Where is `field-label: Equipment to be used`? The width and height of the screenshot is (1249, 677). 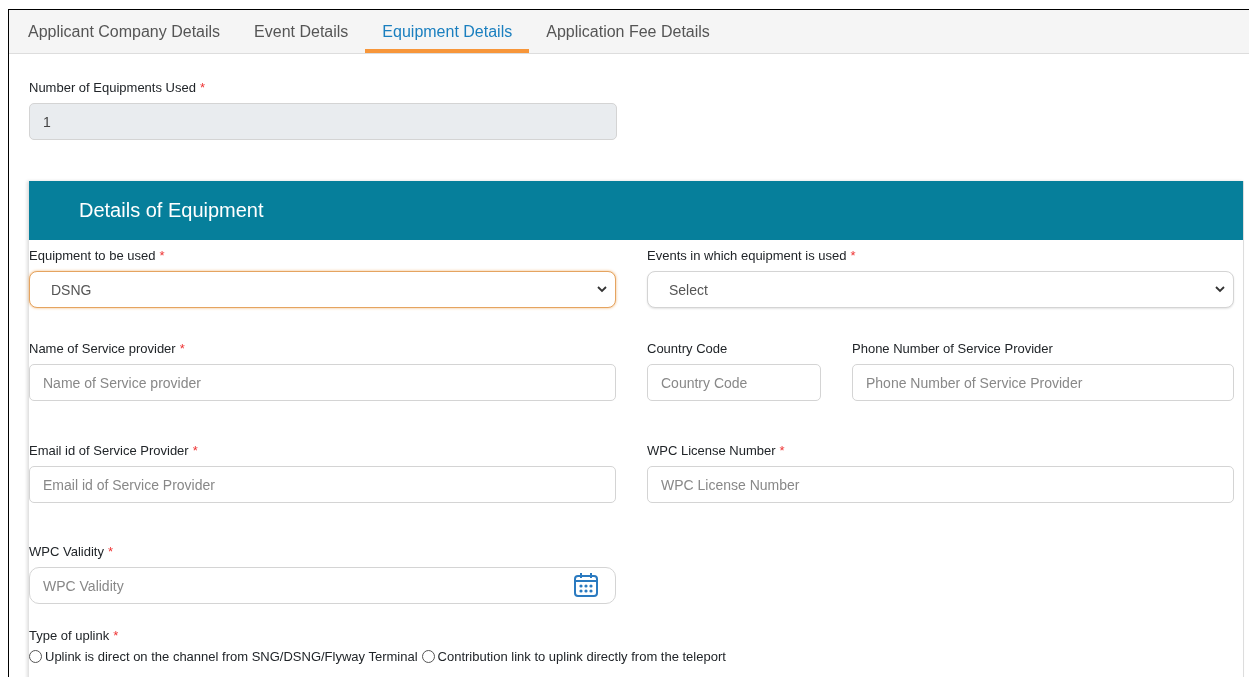 field-label: Equipment to be used is located at coordinates (92, 255).